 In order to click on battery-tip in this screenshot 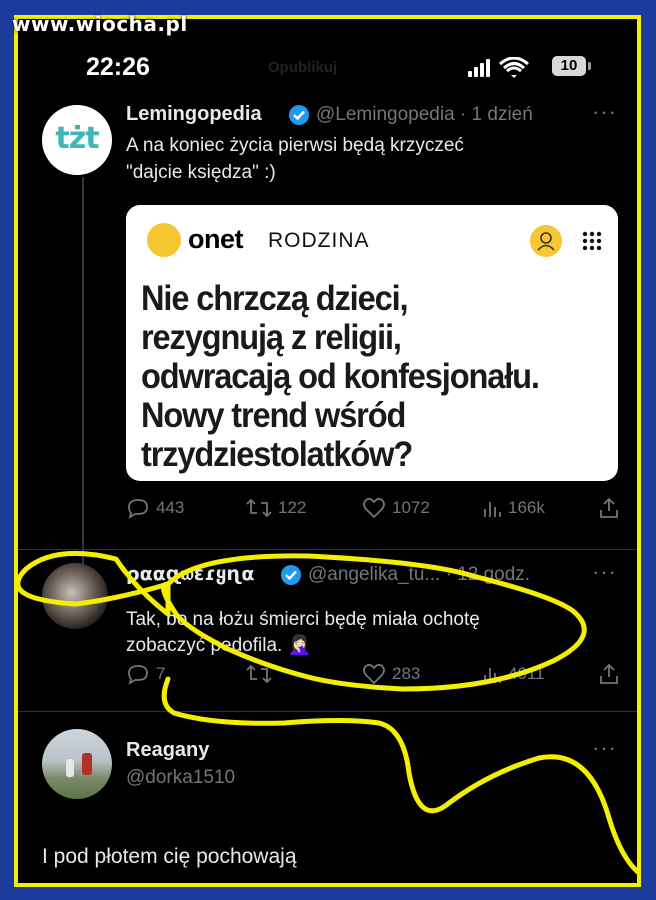, I will do `click(589, 66)`.